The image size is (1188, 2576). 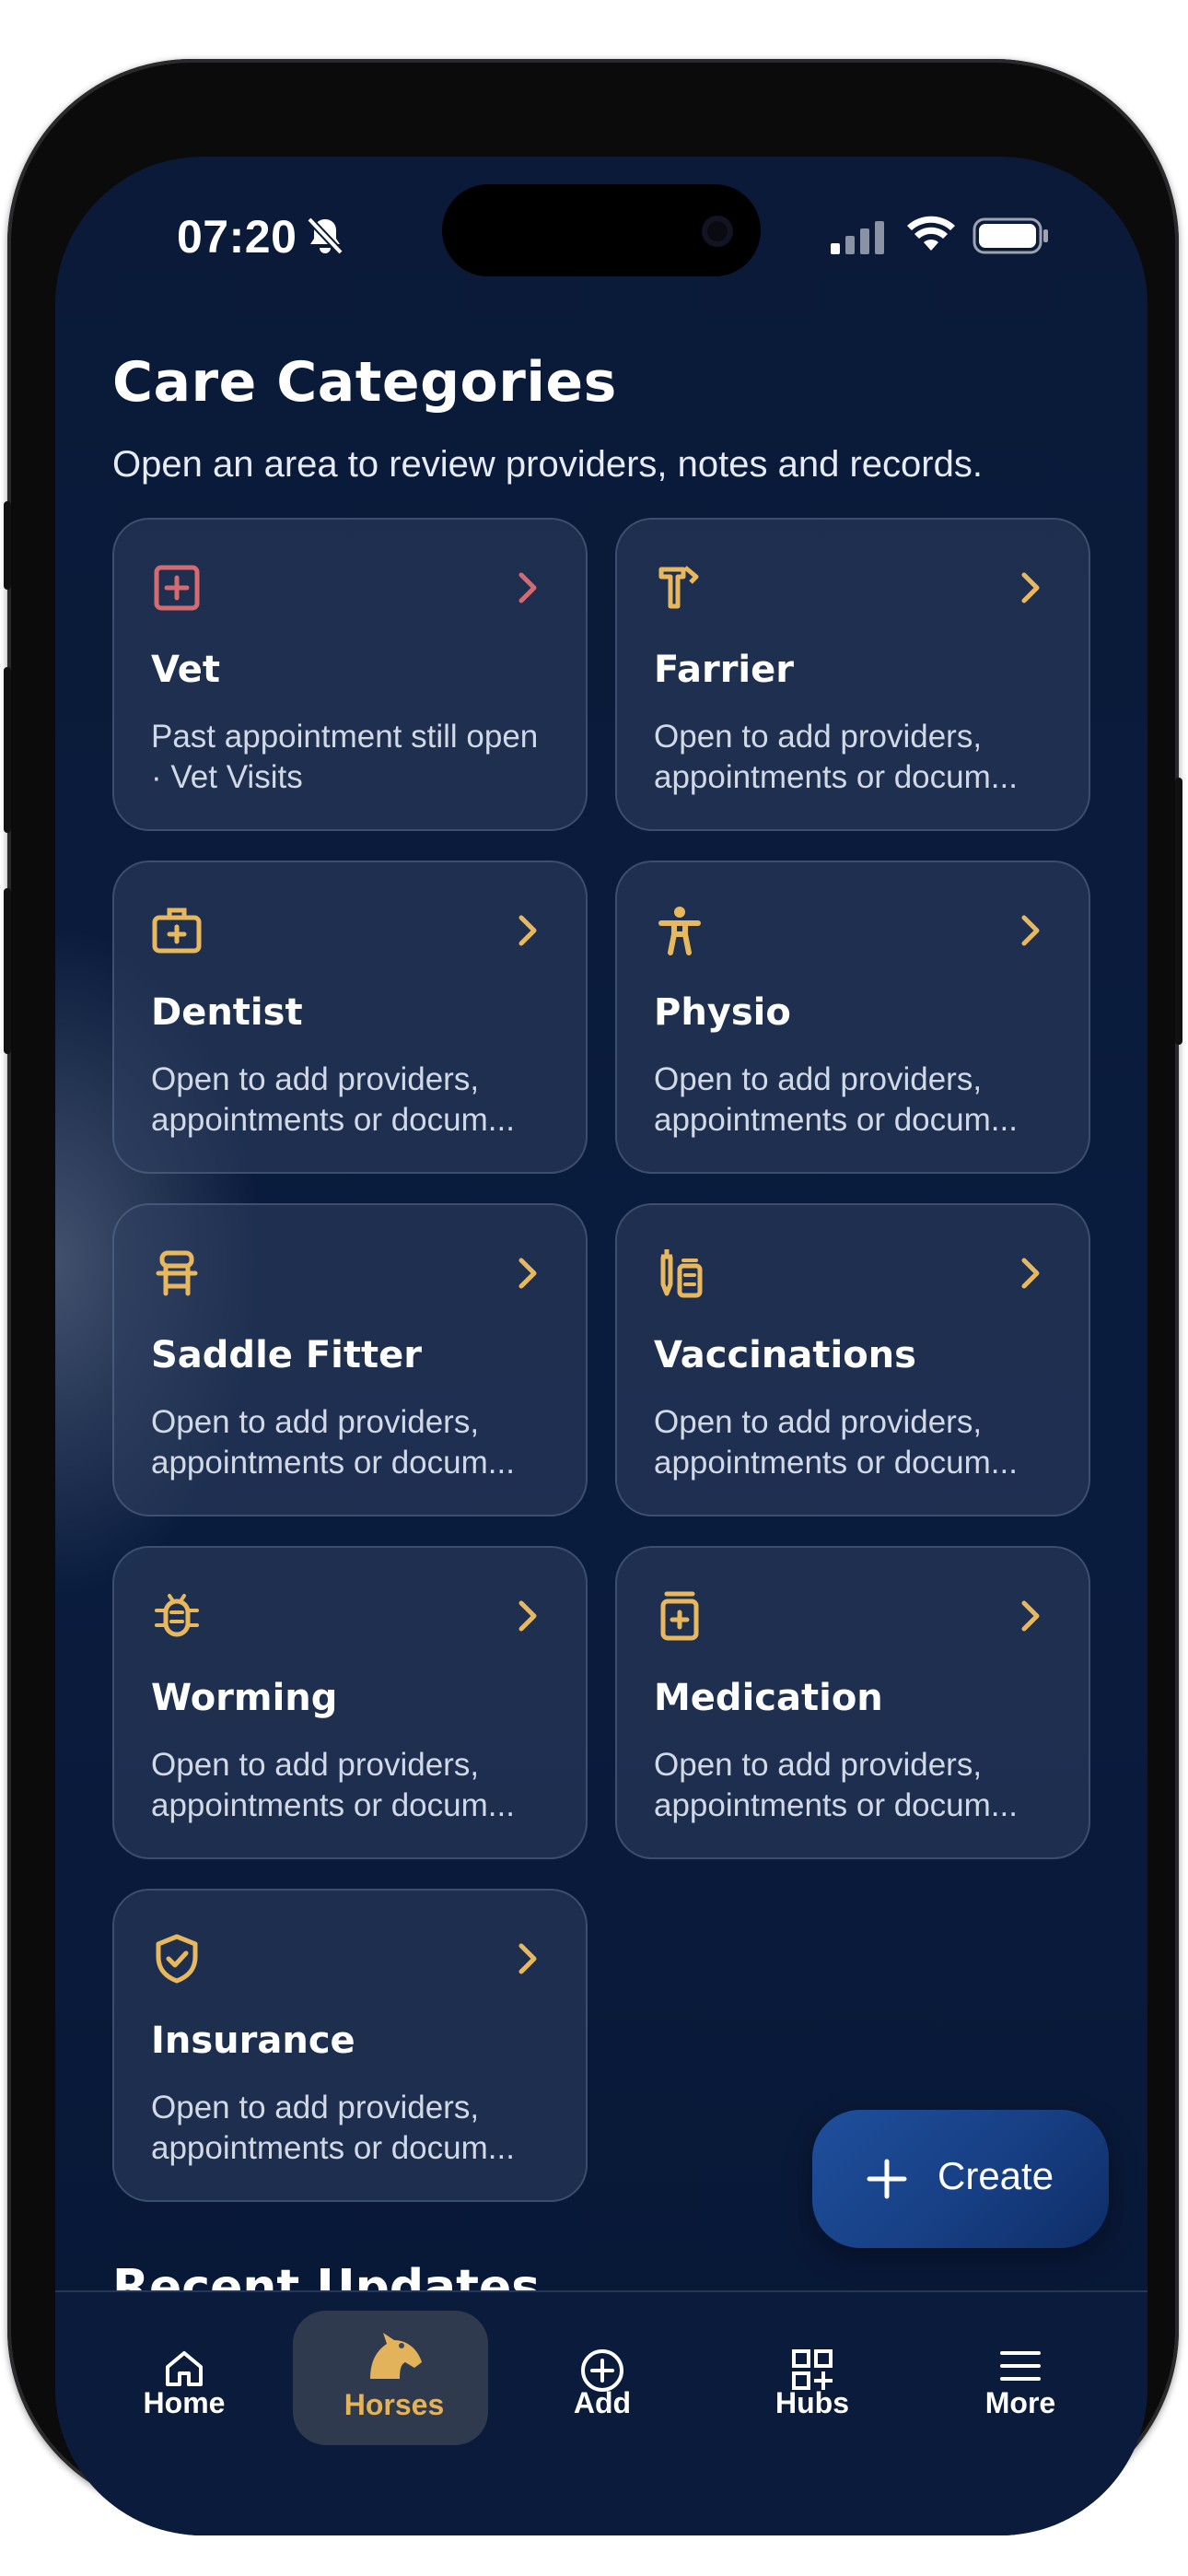 I want to click on shield-check-icon, so click(x=177, y=1959).